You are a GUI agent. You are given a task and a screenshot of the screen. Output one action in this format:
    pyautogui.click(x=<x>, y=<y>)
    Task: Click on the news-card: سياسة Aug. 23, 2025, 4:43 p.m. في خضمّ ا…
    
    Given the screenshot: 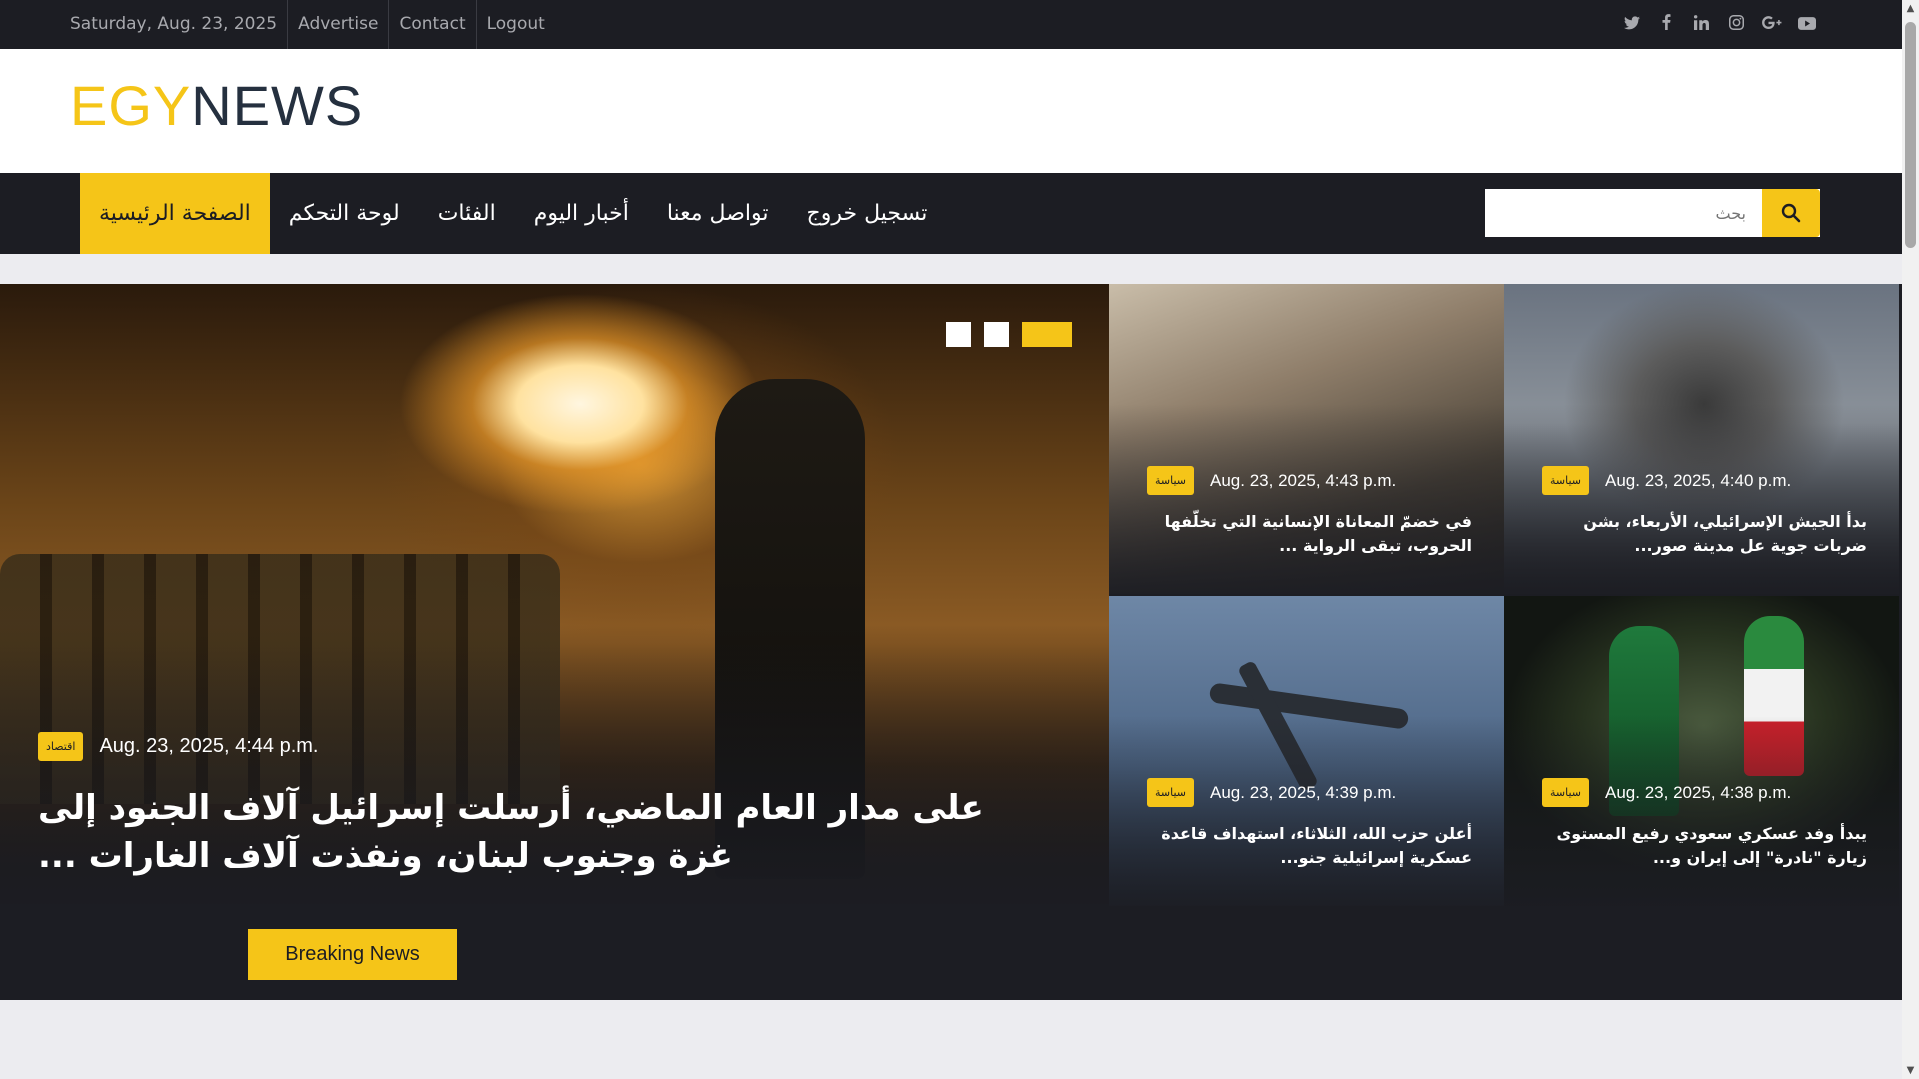 What is the action you would take?
    pyautogui.click(x=1306, y=439)
    